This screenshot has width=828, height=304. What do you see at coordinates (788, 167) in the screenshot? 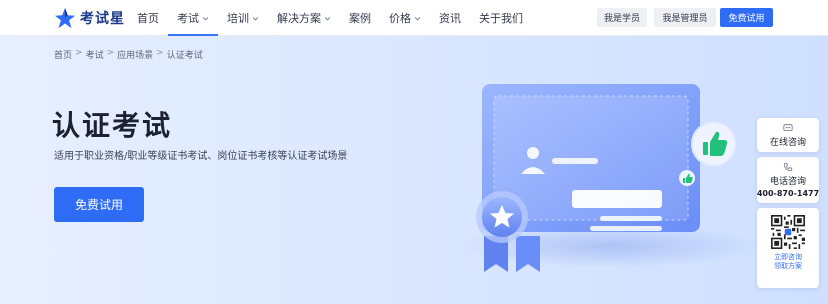
I see `phone-icon` at bounding box center [788, 167].